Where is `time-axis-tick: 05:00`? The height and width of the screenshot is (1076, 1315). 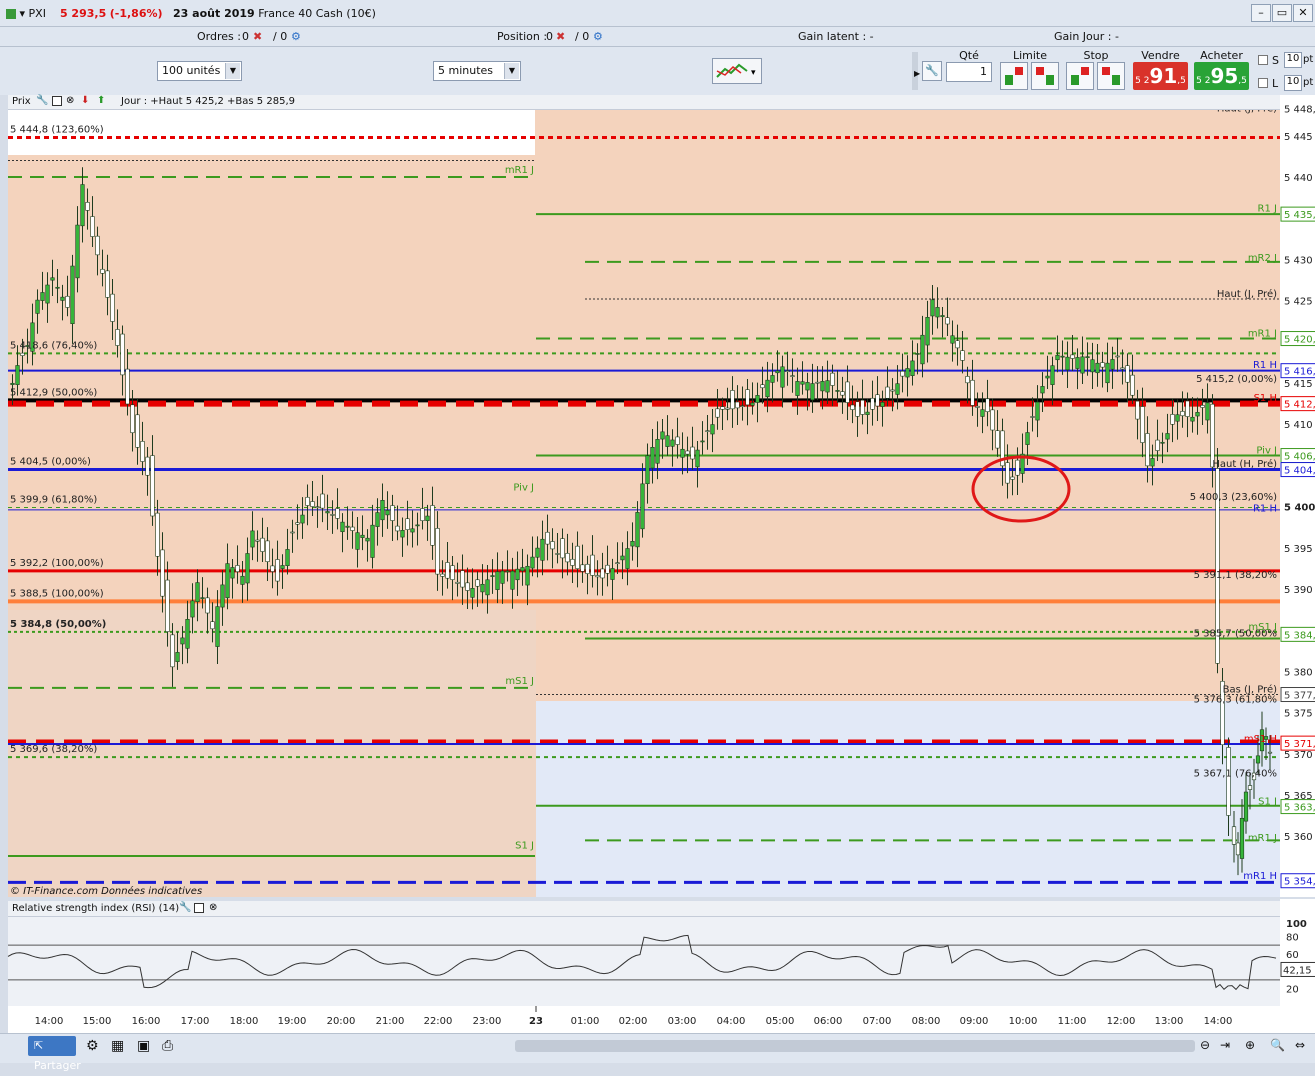 time-axis-tick: 05:00 is located at coordinates (780, 1021).